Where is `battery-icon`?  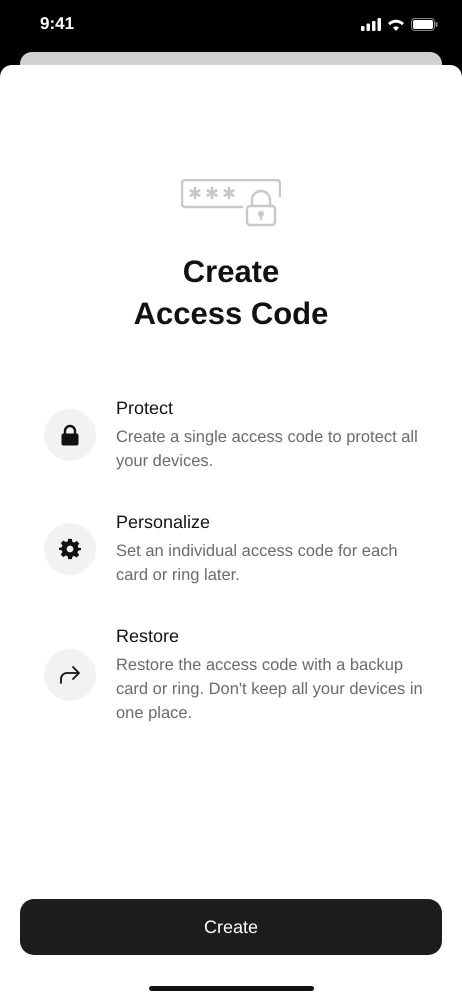
battery-icon is located at coordinates (424, 24).